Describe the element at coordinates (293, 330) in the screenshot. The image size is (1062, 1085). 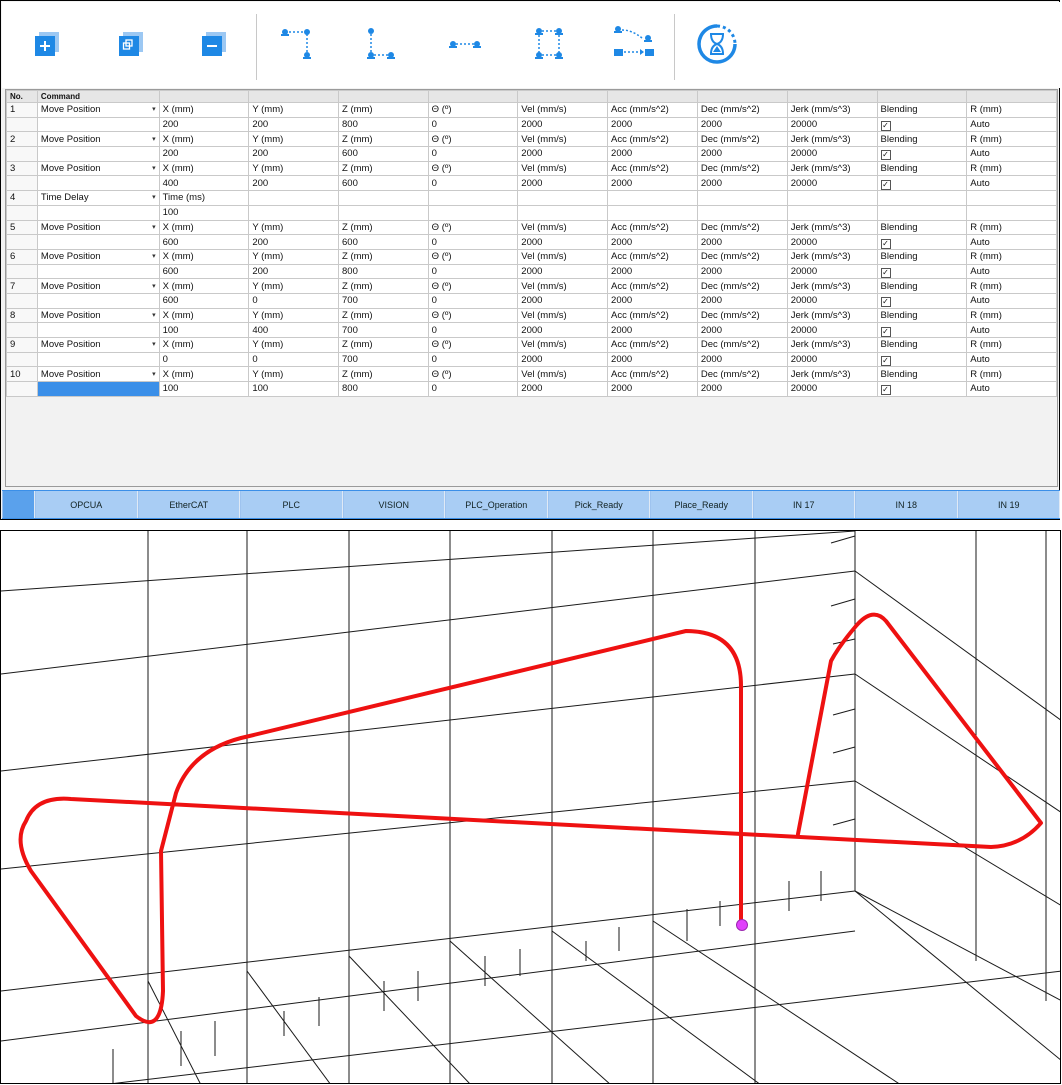
I see `param-value-field: 400` at that location.